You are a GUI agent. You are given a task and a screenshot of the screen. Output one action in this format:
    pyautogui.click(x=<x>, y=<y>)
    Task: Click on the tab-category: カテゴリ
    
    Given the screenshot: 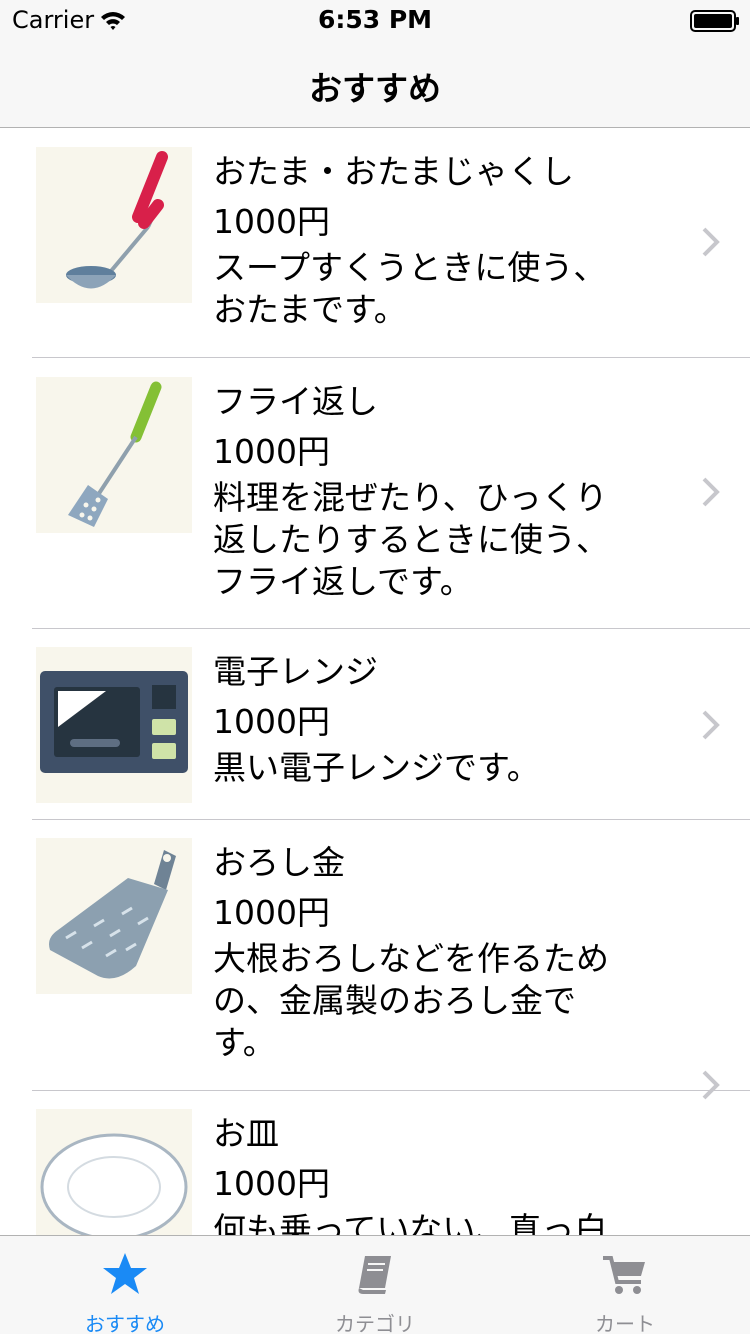 What is the action you would take?
    pyautogui.click(x=375, y=1285)
    